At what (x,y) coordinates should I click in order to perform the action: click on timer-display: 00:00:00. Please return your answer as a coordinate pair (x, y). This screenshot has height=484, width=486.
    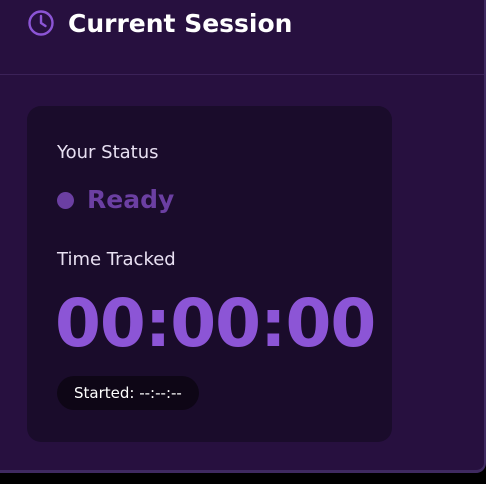
    Looking at the image, I should click on (215, 323).